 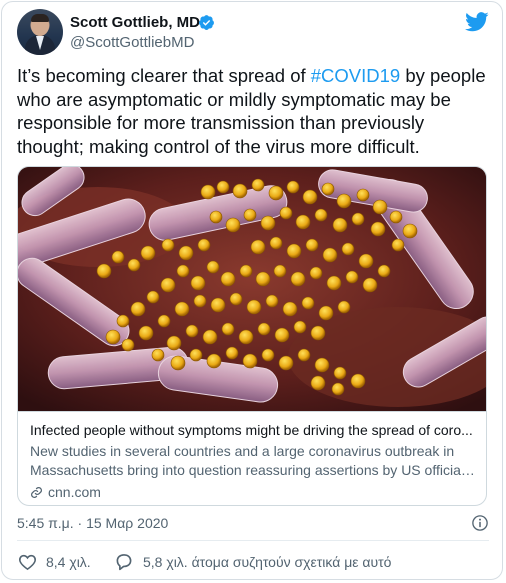 What do you see at coordinates (68, 562) in the screenshot?
I see `like-count: 8,4 χιλ.` at bounding box center [68, 562].